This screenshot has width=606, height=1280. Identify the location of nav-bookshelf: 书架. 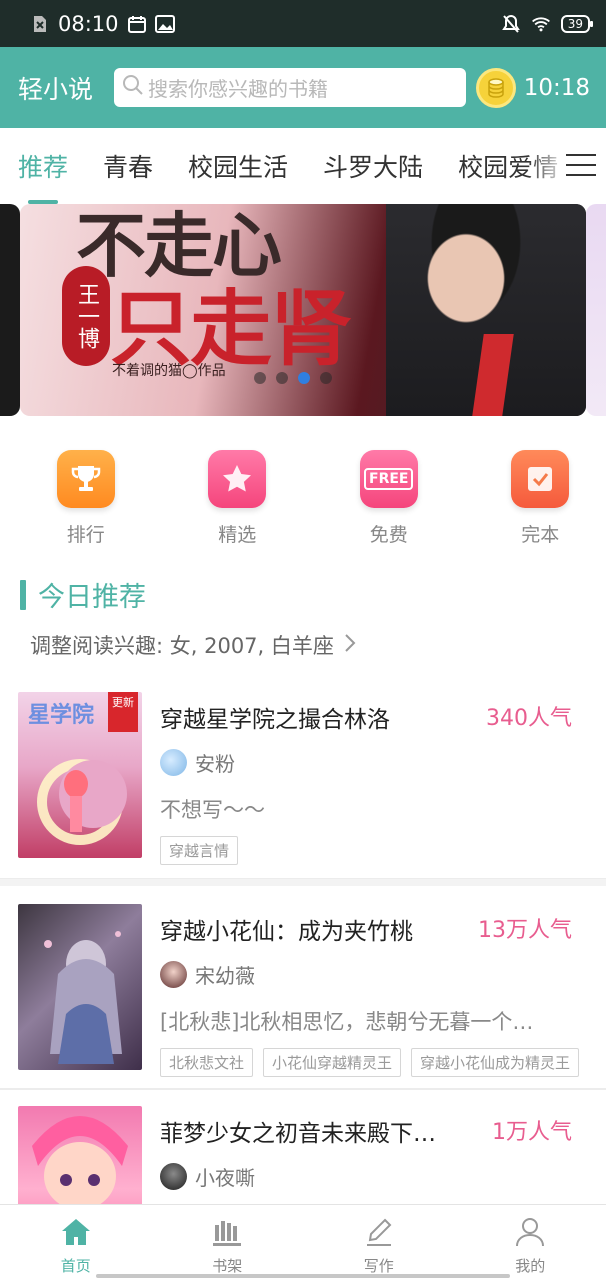
(228, 1242).